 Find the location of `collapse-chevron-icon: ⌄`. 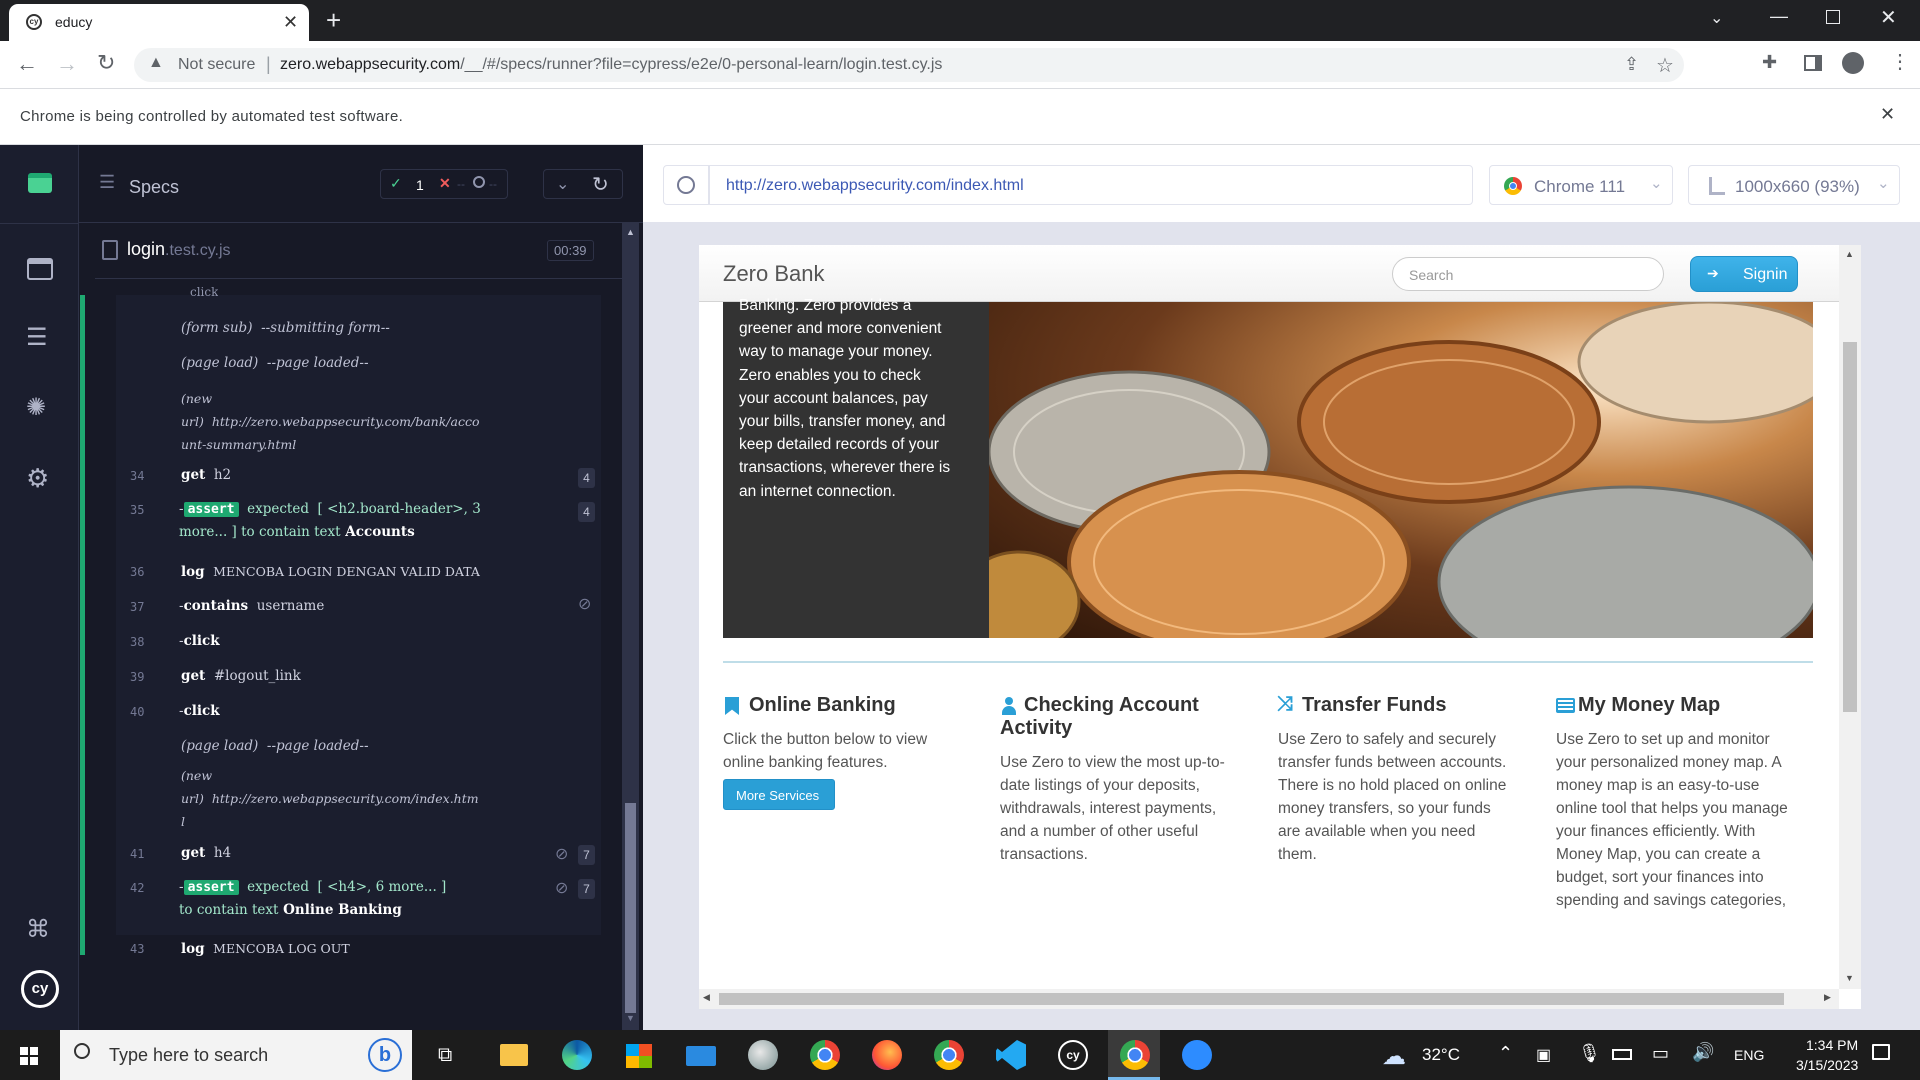

collapse-chevron-icon: ⌄ is located at coordinates (562, 184).